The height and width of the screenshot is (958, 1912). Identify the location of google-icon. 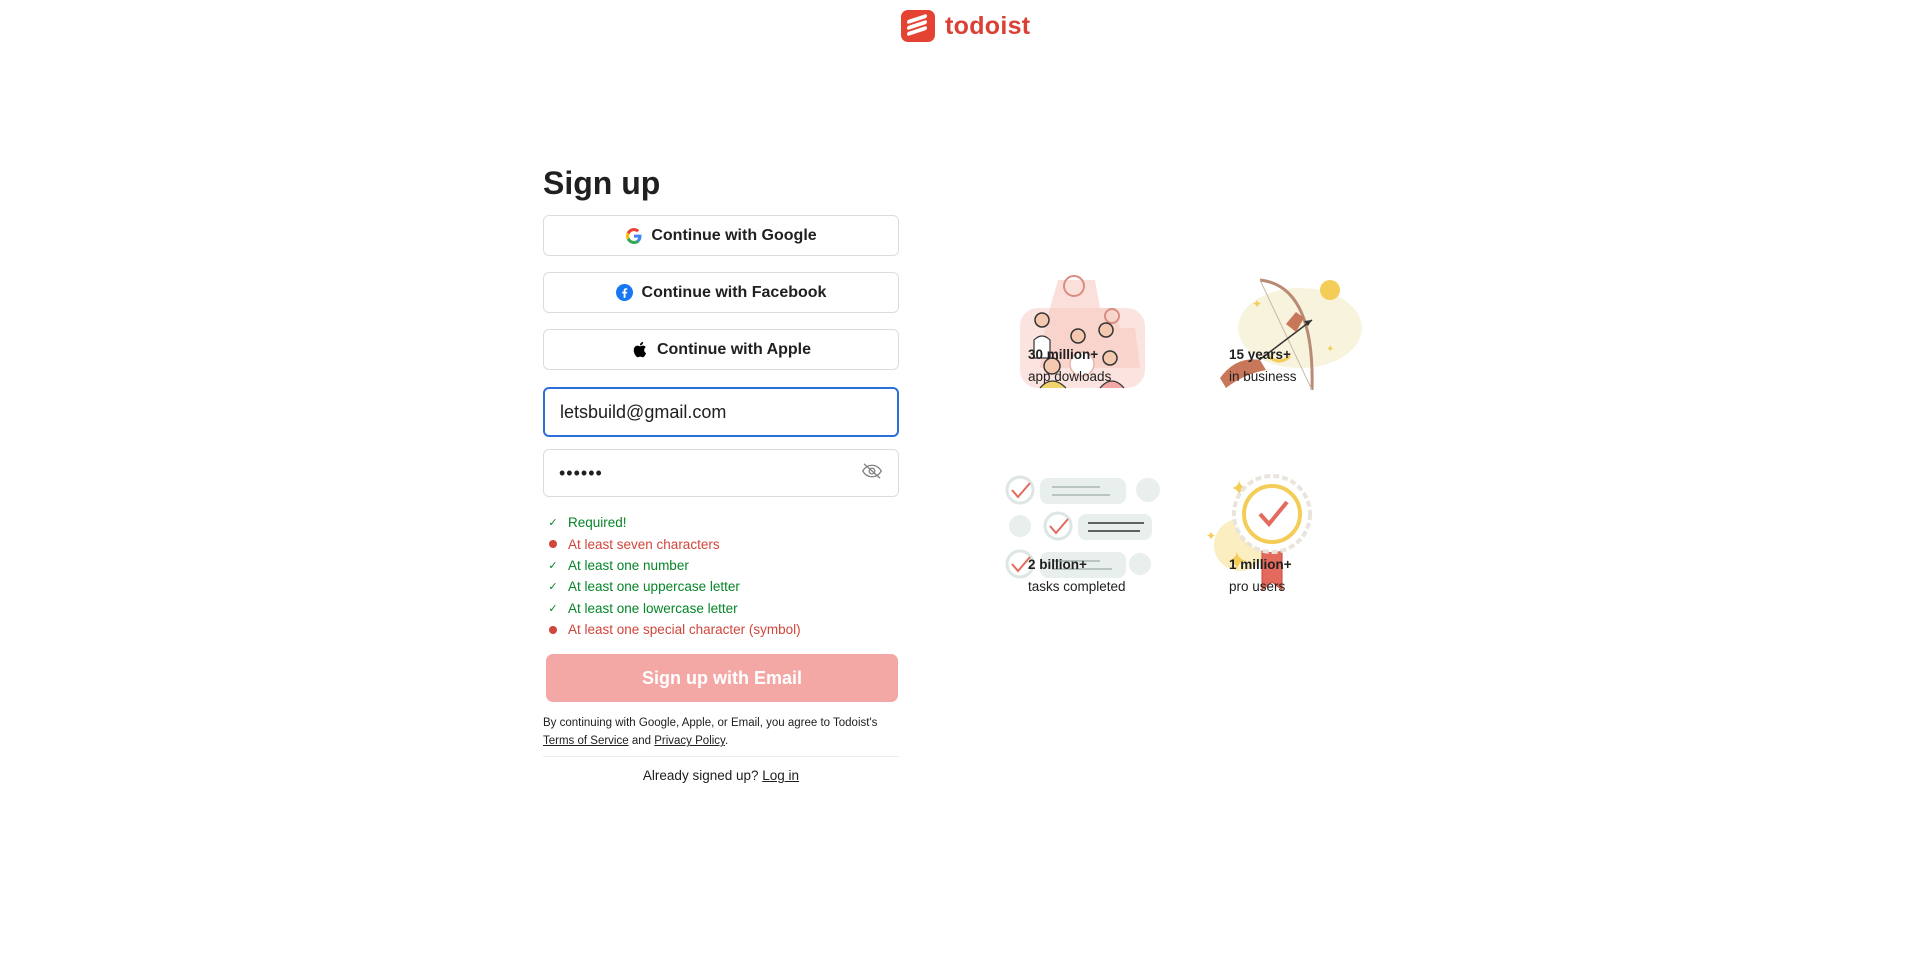
(633, 235).